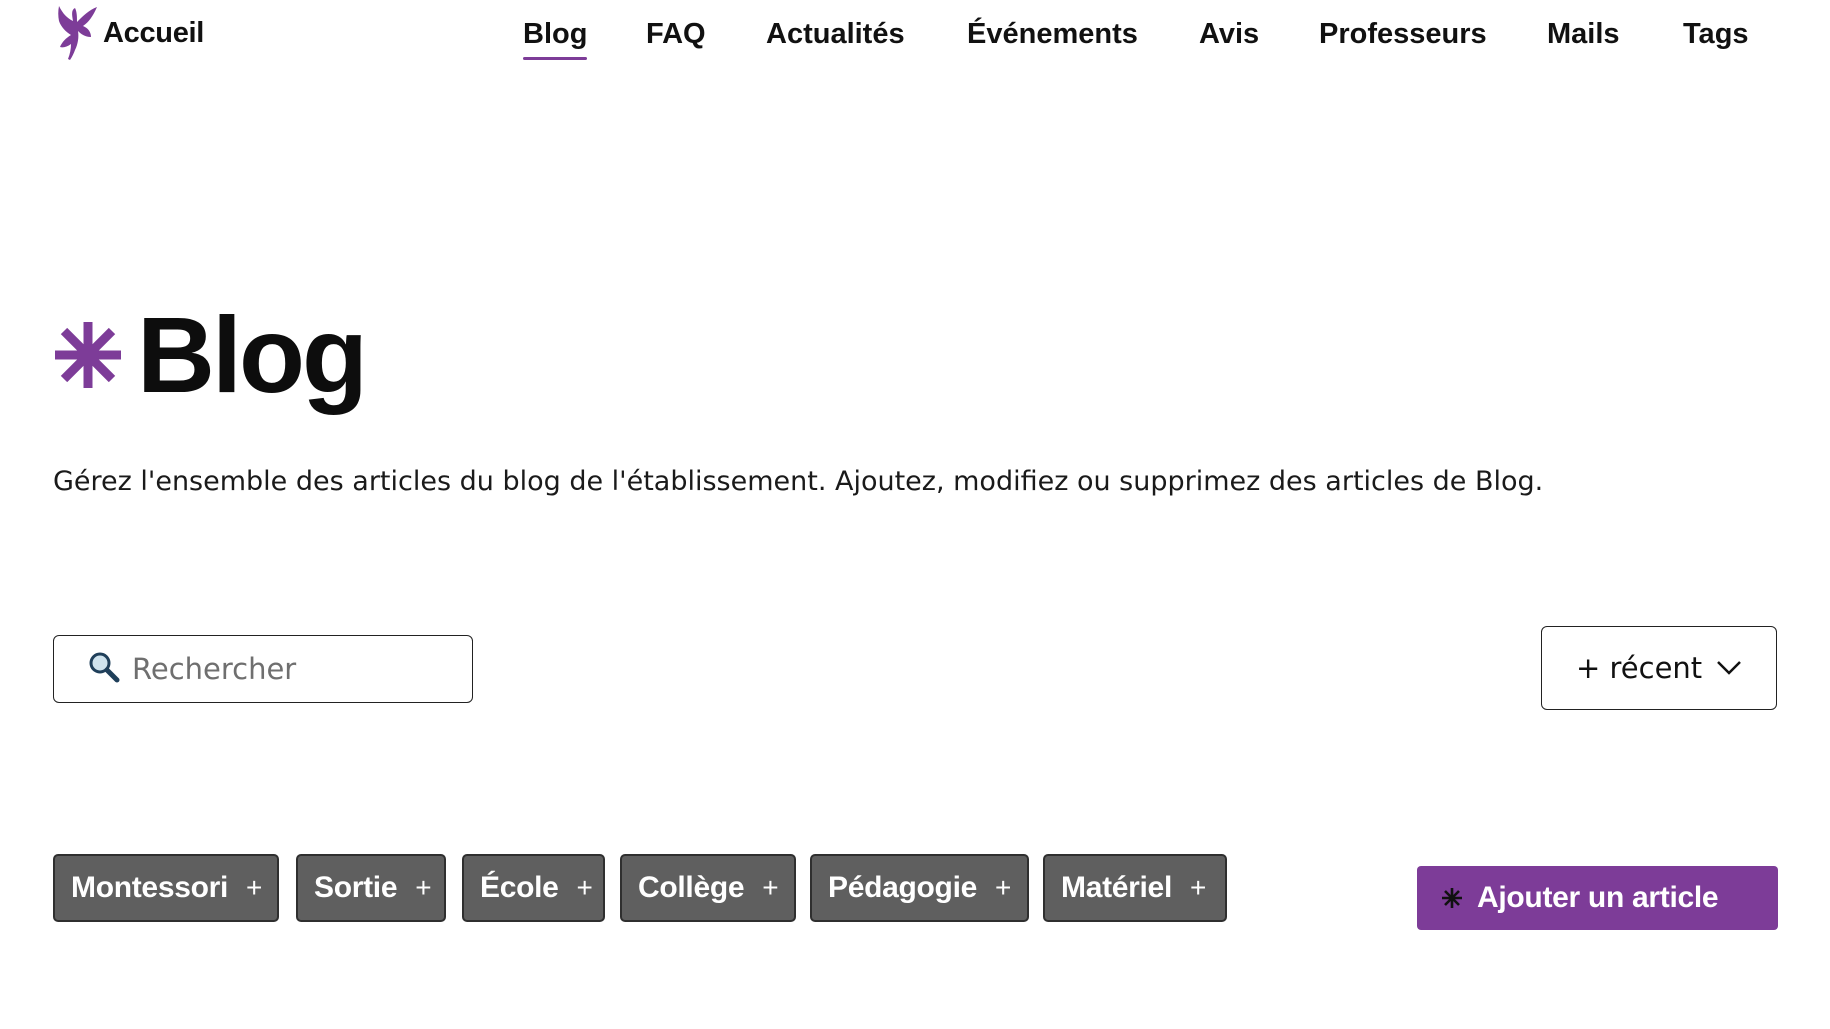 Image resolution: width=1830 pixels, height=1029 pixels. I want to click on nav-item-tags: Tags, so click(1716, 34).